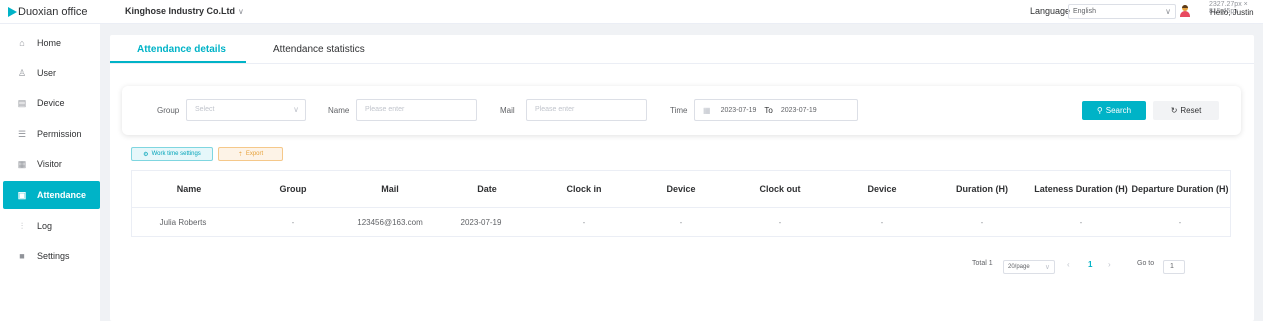  Describe the element at coordinates (22, 225) in the screenshot. I see `log-icon: ⫶` at that location.